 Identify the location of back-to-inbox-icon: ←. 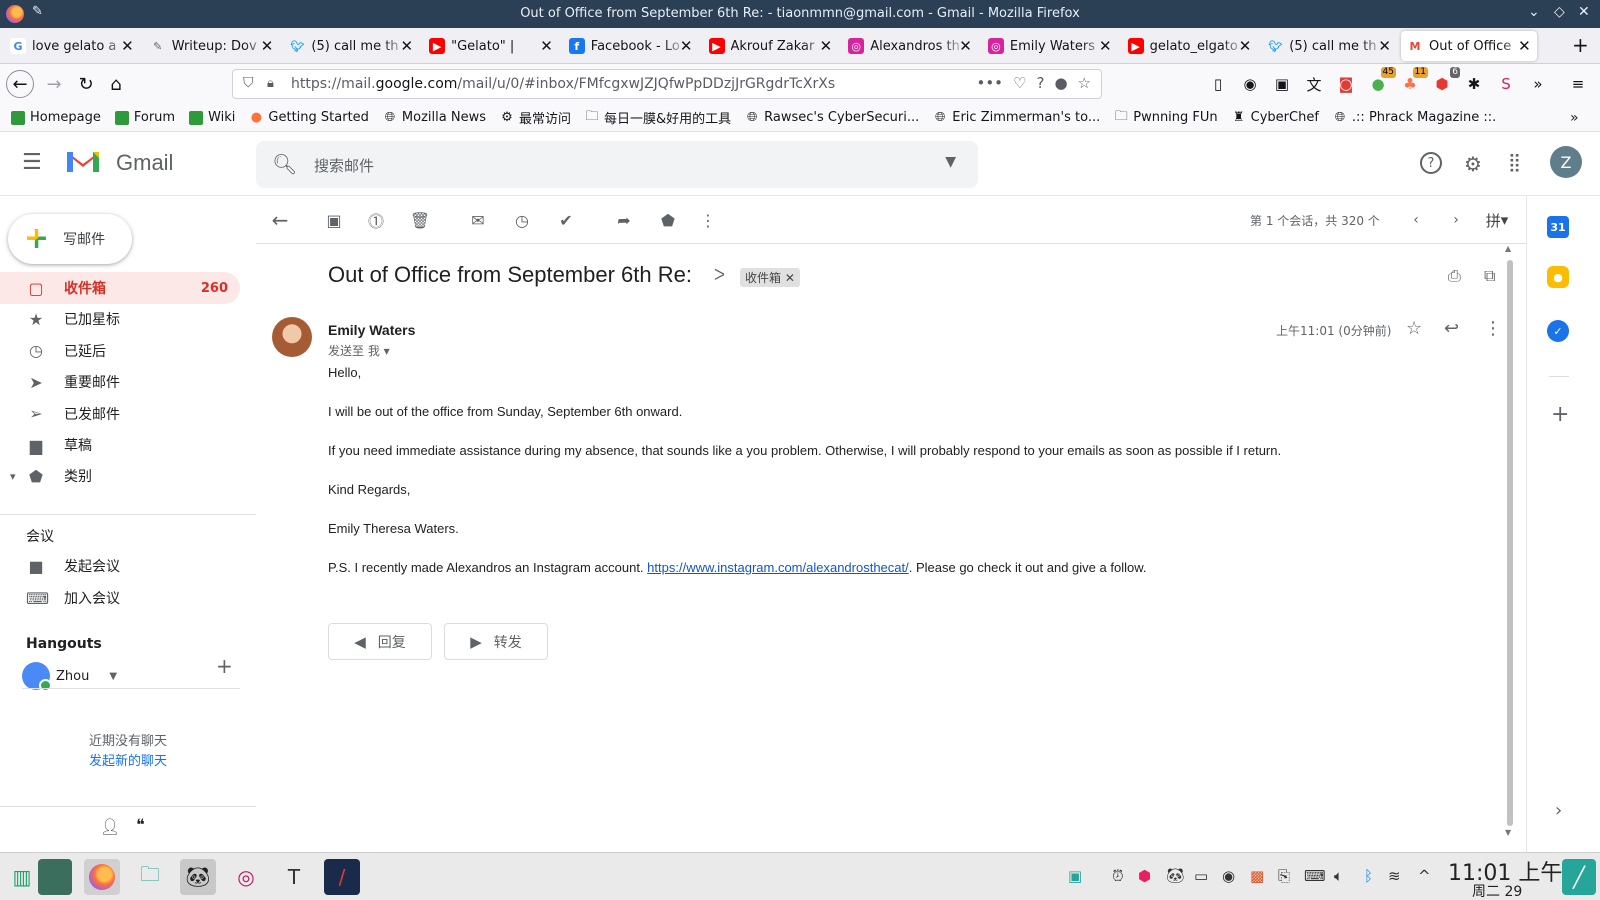
(280, 220).